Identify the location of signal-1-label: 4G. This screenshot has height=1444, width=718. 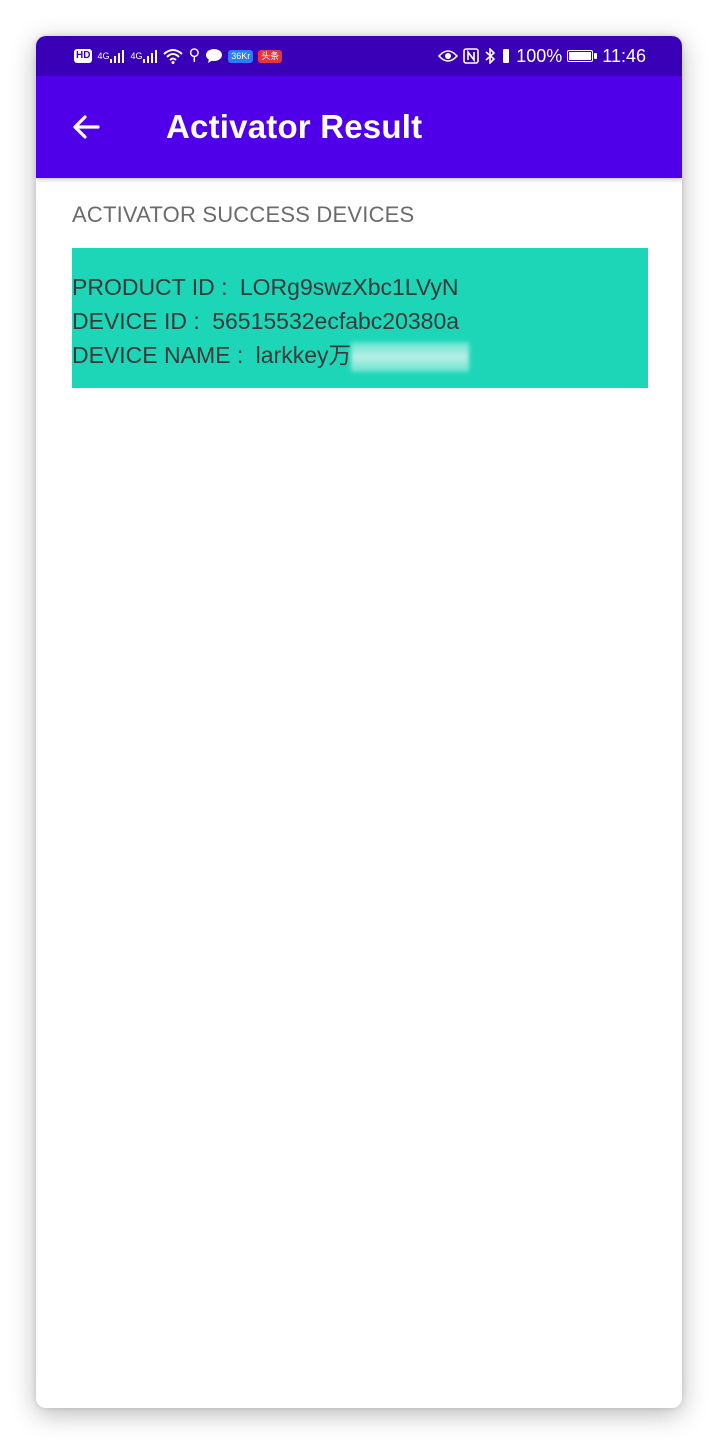
(103, 55).